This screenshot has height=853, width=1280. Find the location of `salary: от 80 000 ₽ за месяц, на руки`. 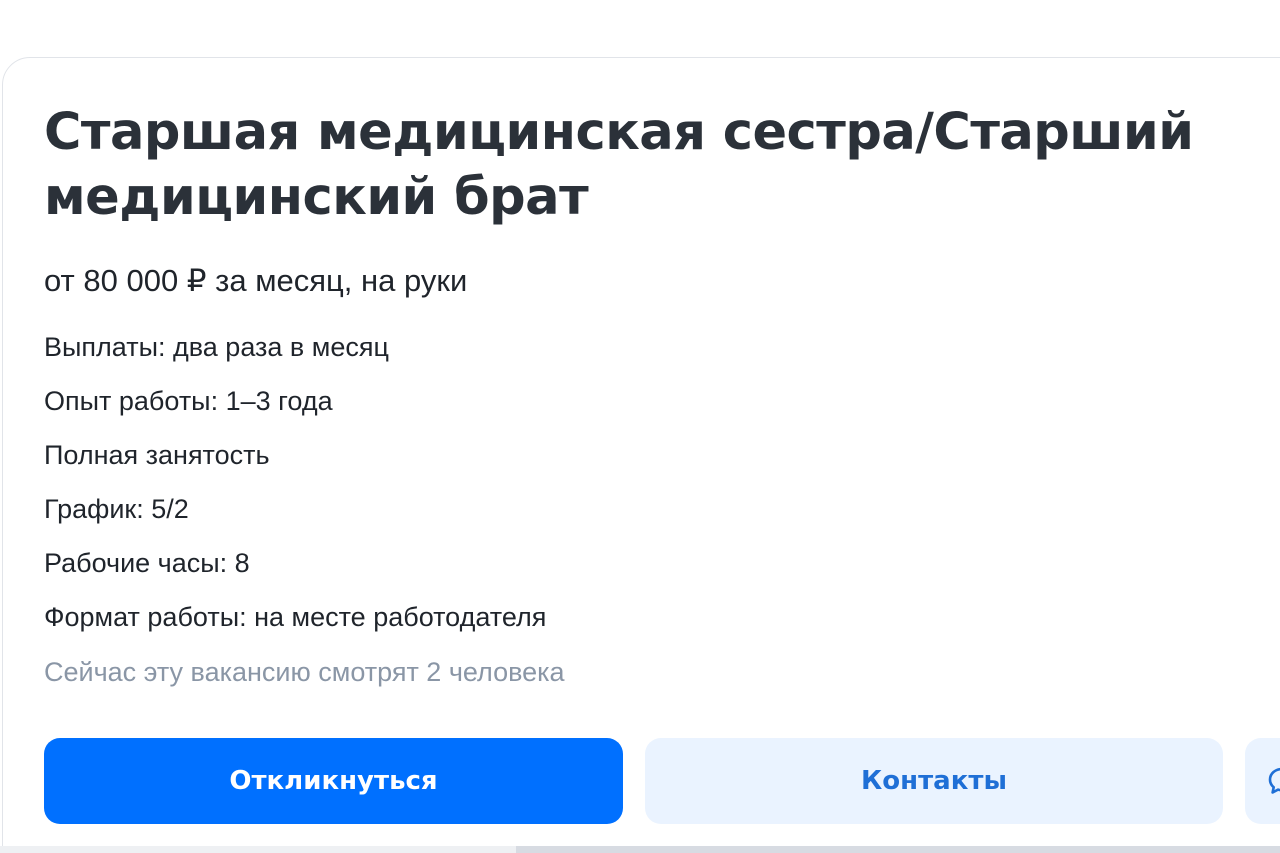

salary: от 80 000 ₽ за месяц, на руки is located at coordinates (256, 280).